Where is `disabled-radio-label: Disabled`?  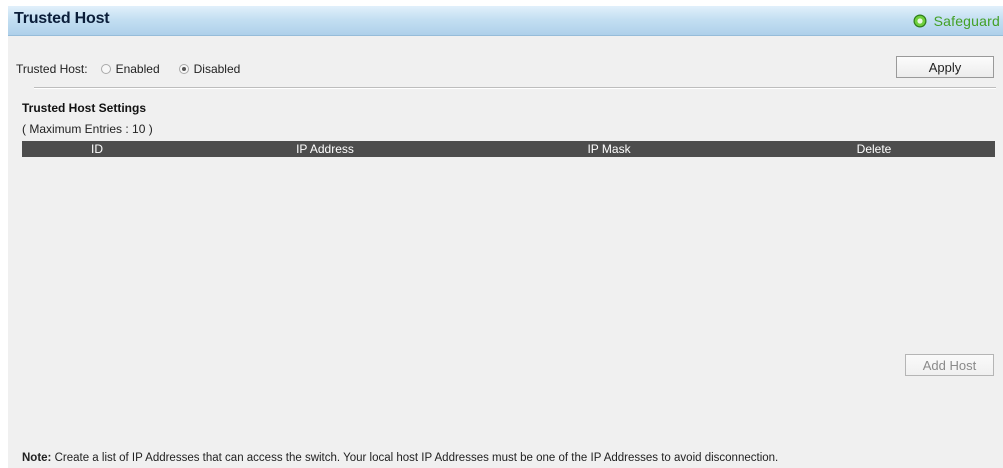 disabled-radio-label: Disabled is located at coordinates (217, 69).